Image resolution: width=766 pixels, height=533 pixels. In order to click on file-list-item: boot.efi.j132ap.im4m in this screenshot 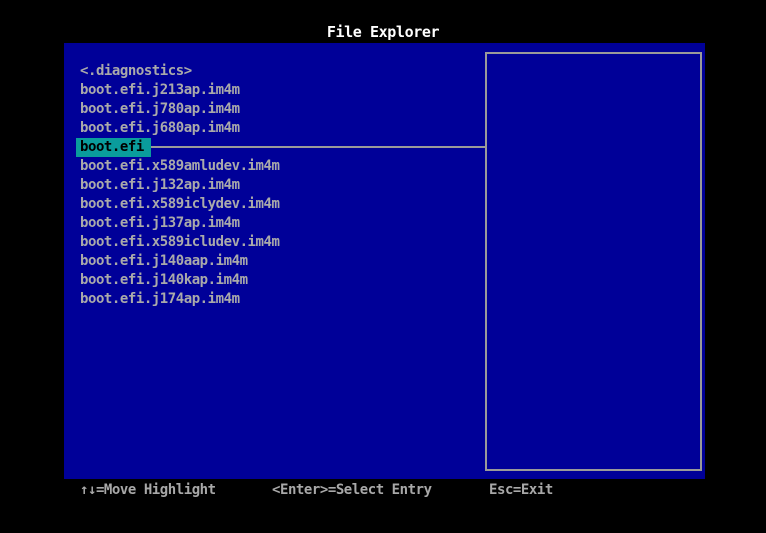, I will do `click(276, 185)`.